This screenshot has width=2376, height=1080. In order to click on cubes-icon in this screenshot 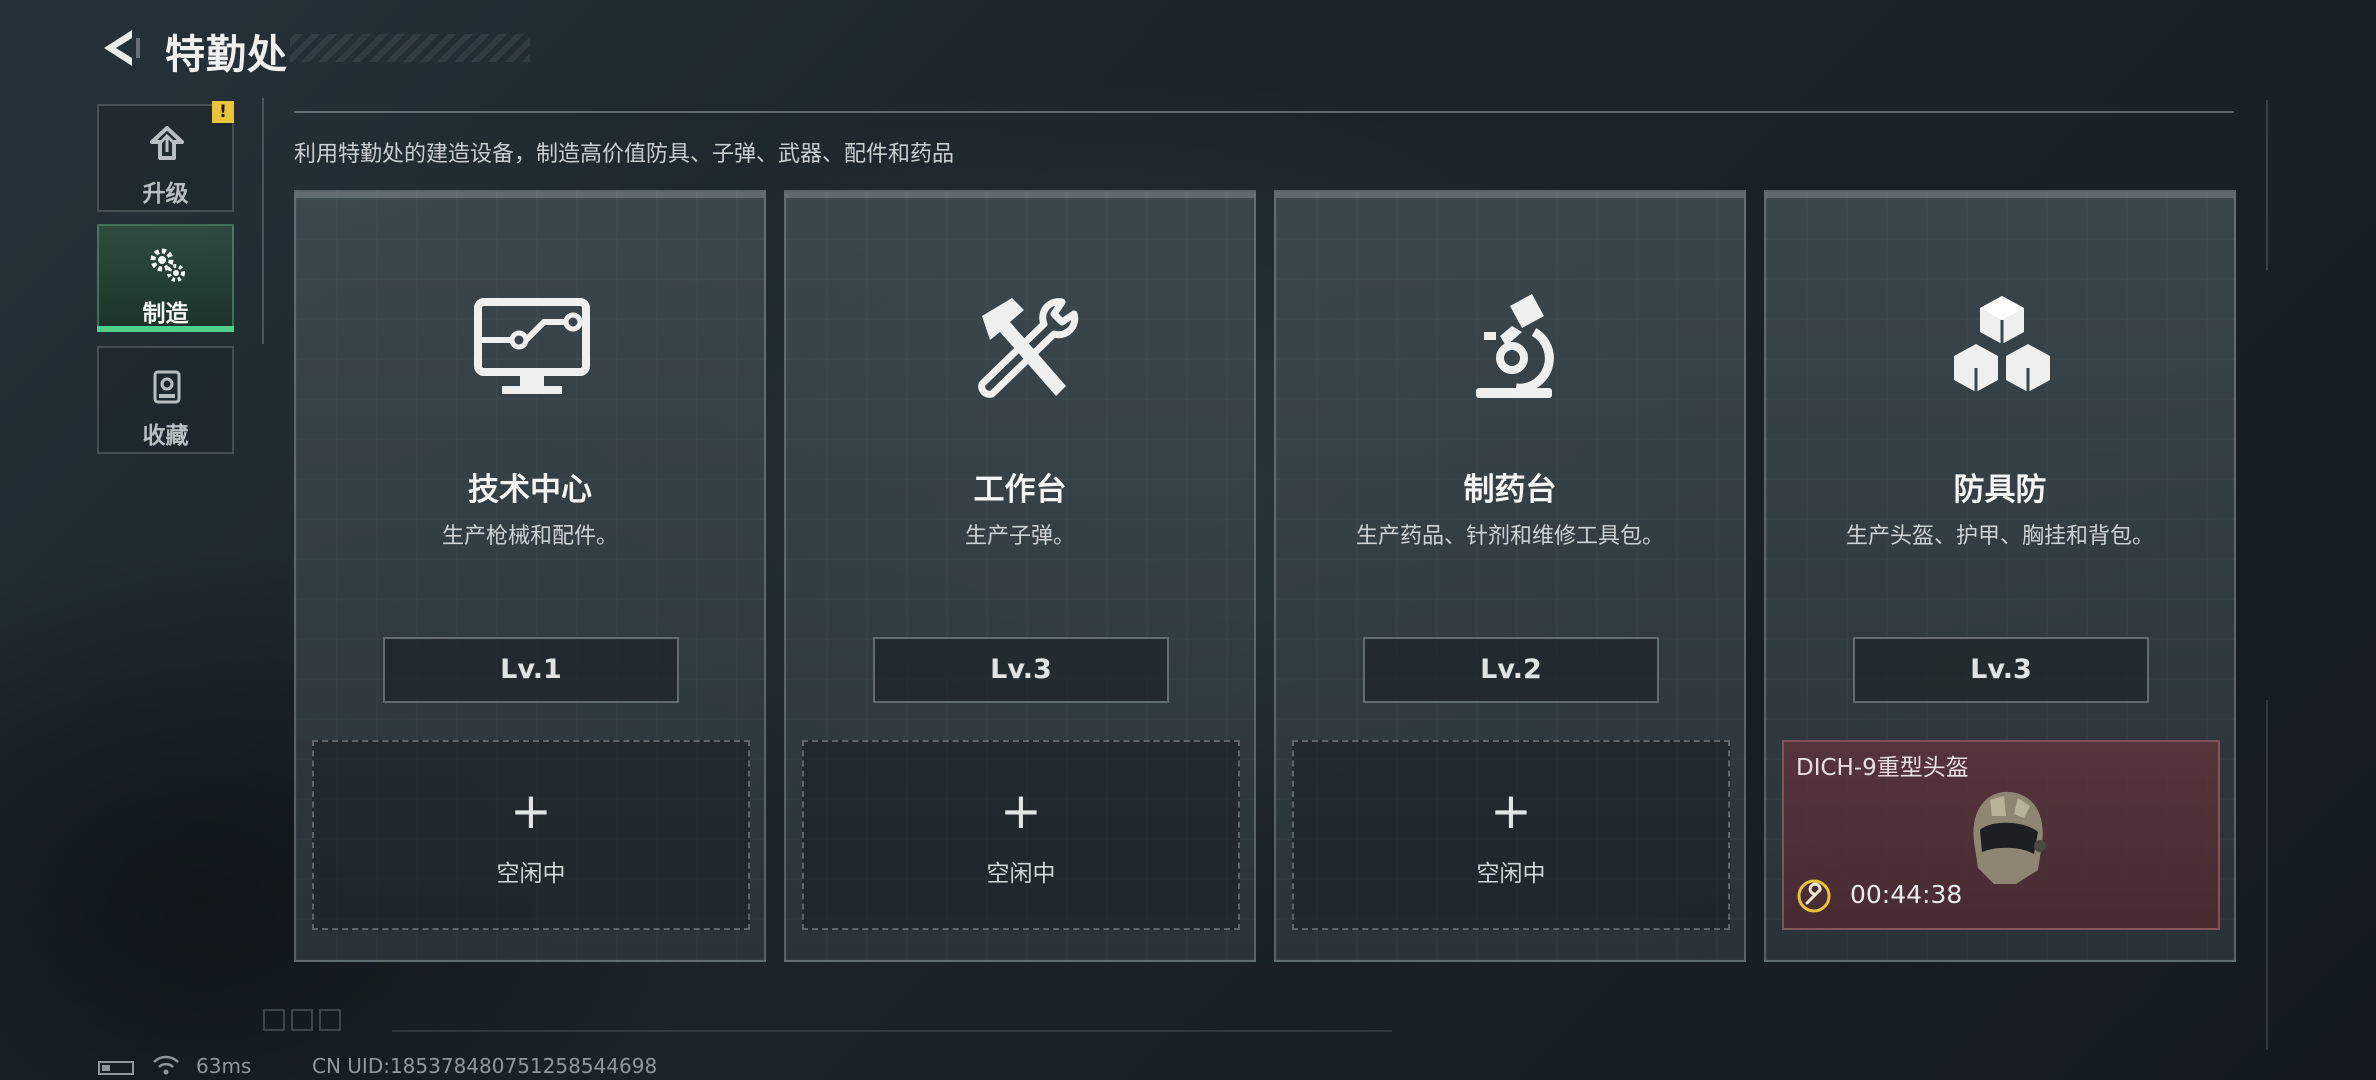, I will do `click(2002, 344)`.